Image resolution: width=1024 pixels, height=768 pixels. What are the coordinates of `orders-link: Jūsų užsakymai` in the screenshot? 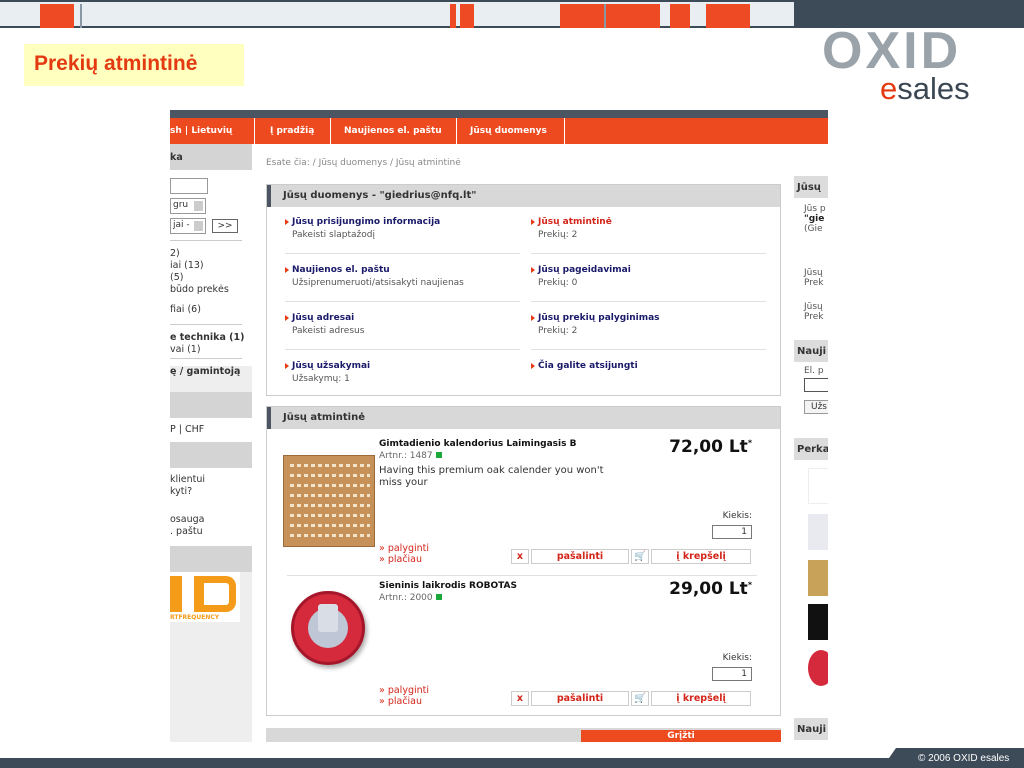 It's located at (402, 366).